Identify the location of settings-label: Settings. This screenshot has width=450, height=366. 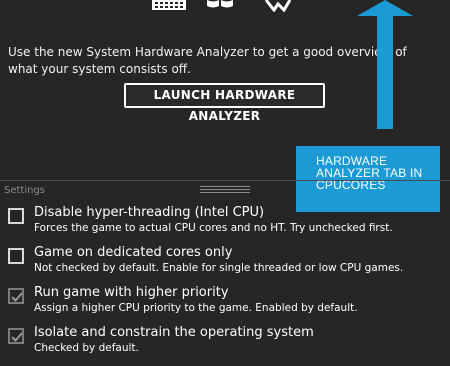
(25, 190).